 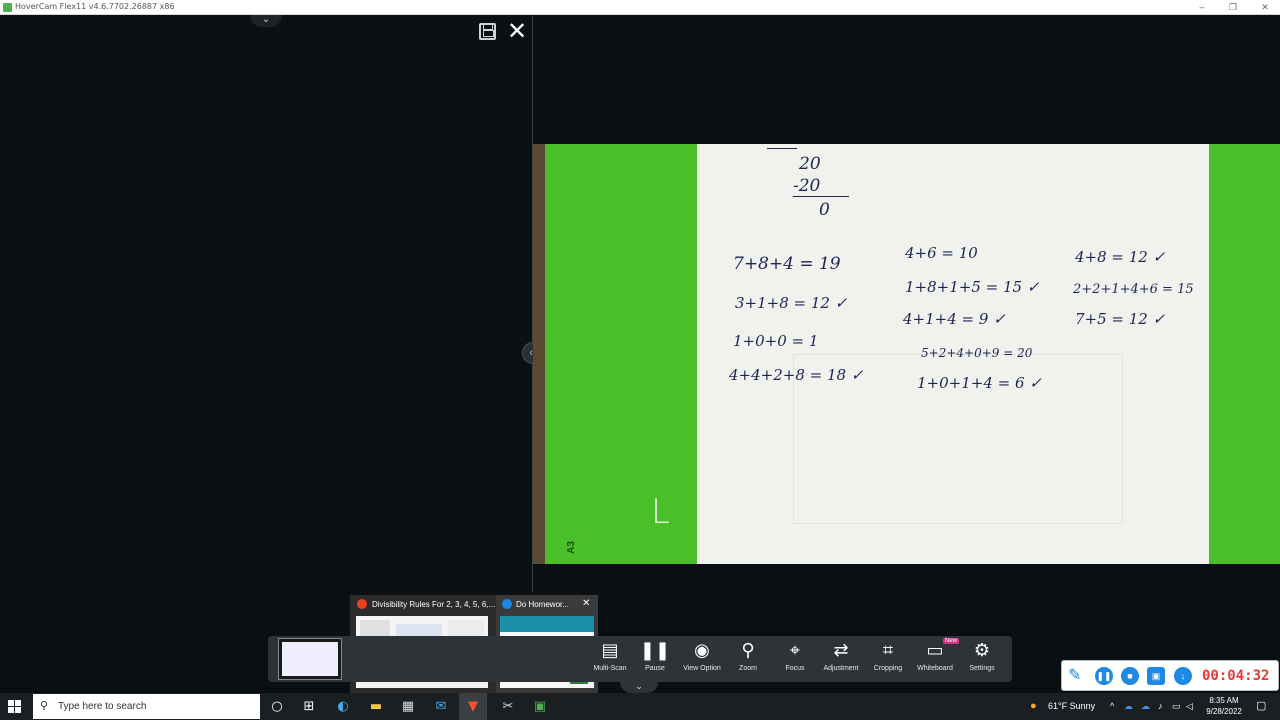 I want to click on taskbar-search-box: ⚲ Type here to search, so click(x=146, y=706).